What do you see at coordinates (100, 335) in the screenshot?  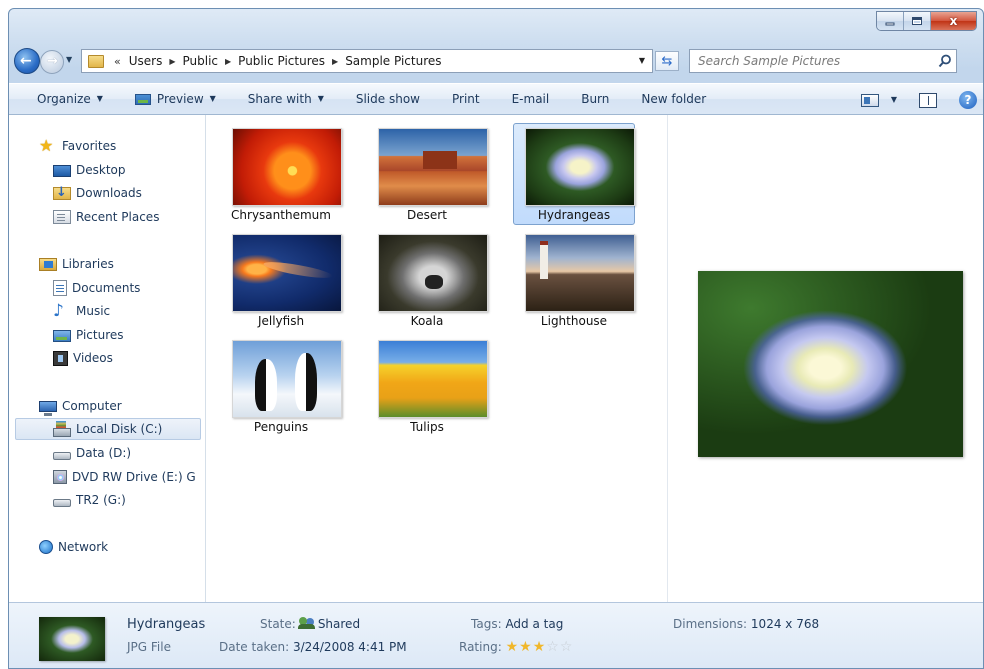 I see `nav-label: Pictures` at bounding box center [100, 335].